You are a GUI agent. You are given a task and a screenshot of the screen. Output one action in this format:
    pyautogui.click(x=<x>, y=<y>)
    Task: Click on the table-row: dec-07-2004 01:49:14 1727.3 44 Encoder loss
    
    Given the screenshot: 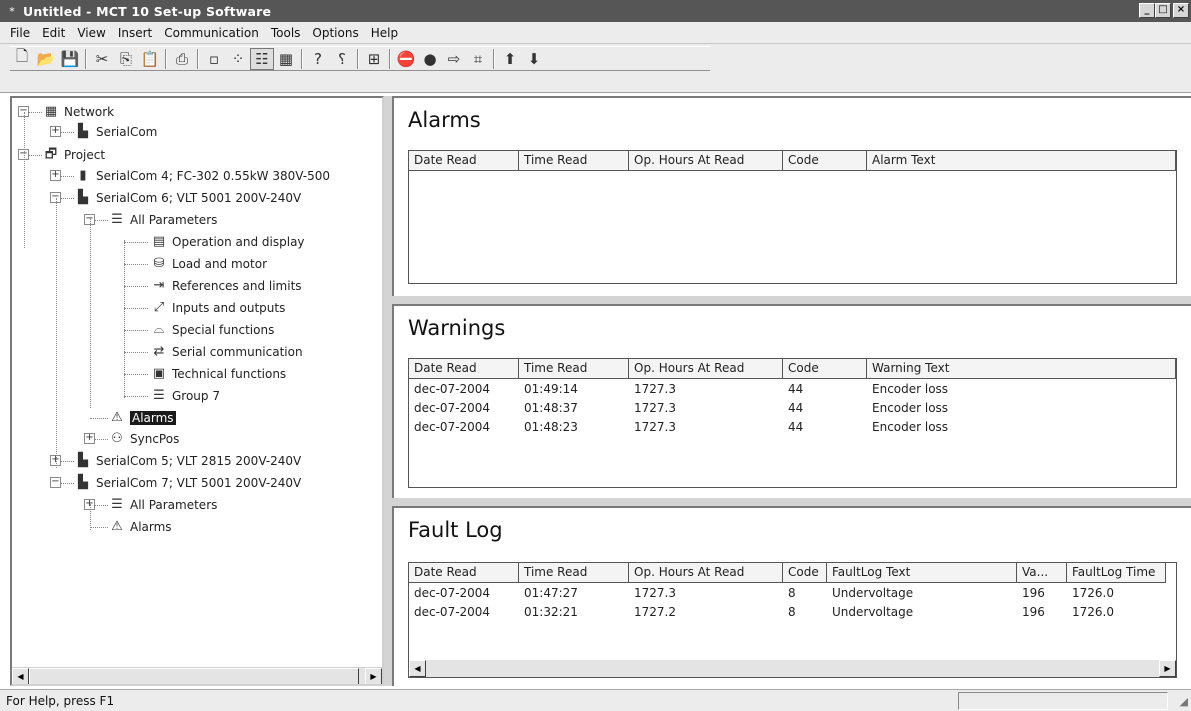 What is the action you would take?
    pyautogui.click(x=792, y=389)
    